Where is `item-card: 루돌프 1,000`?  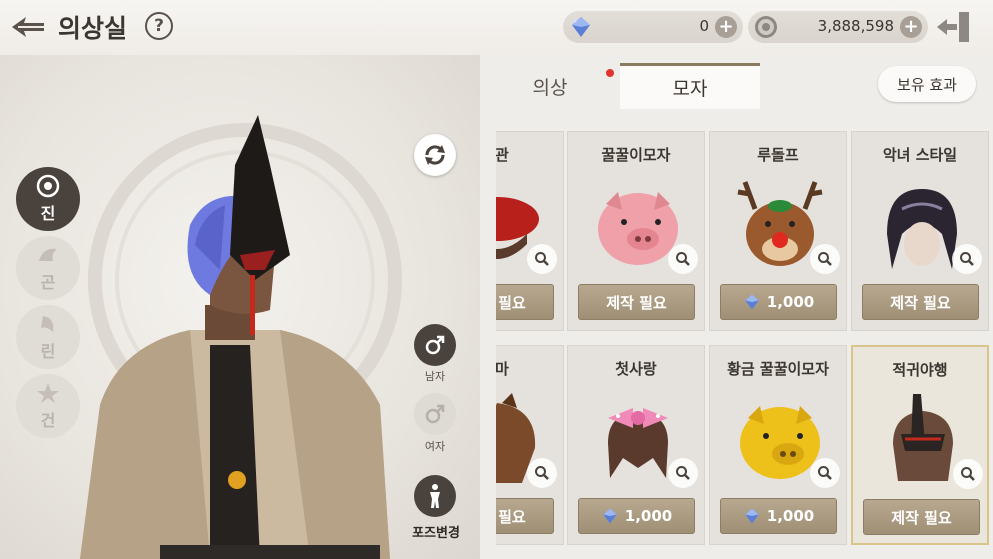 item-card: 루돌프 1,000 is located at coordinates (778, 231).